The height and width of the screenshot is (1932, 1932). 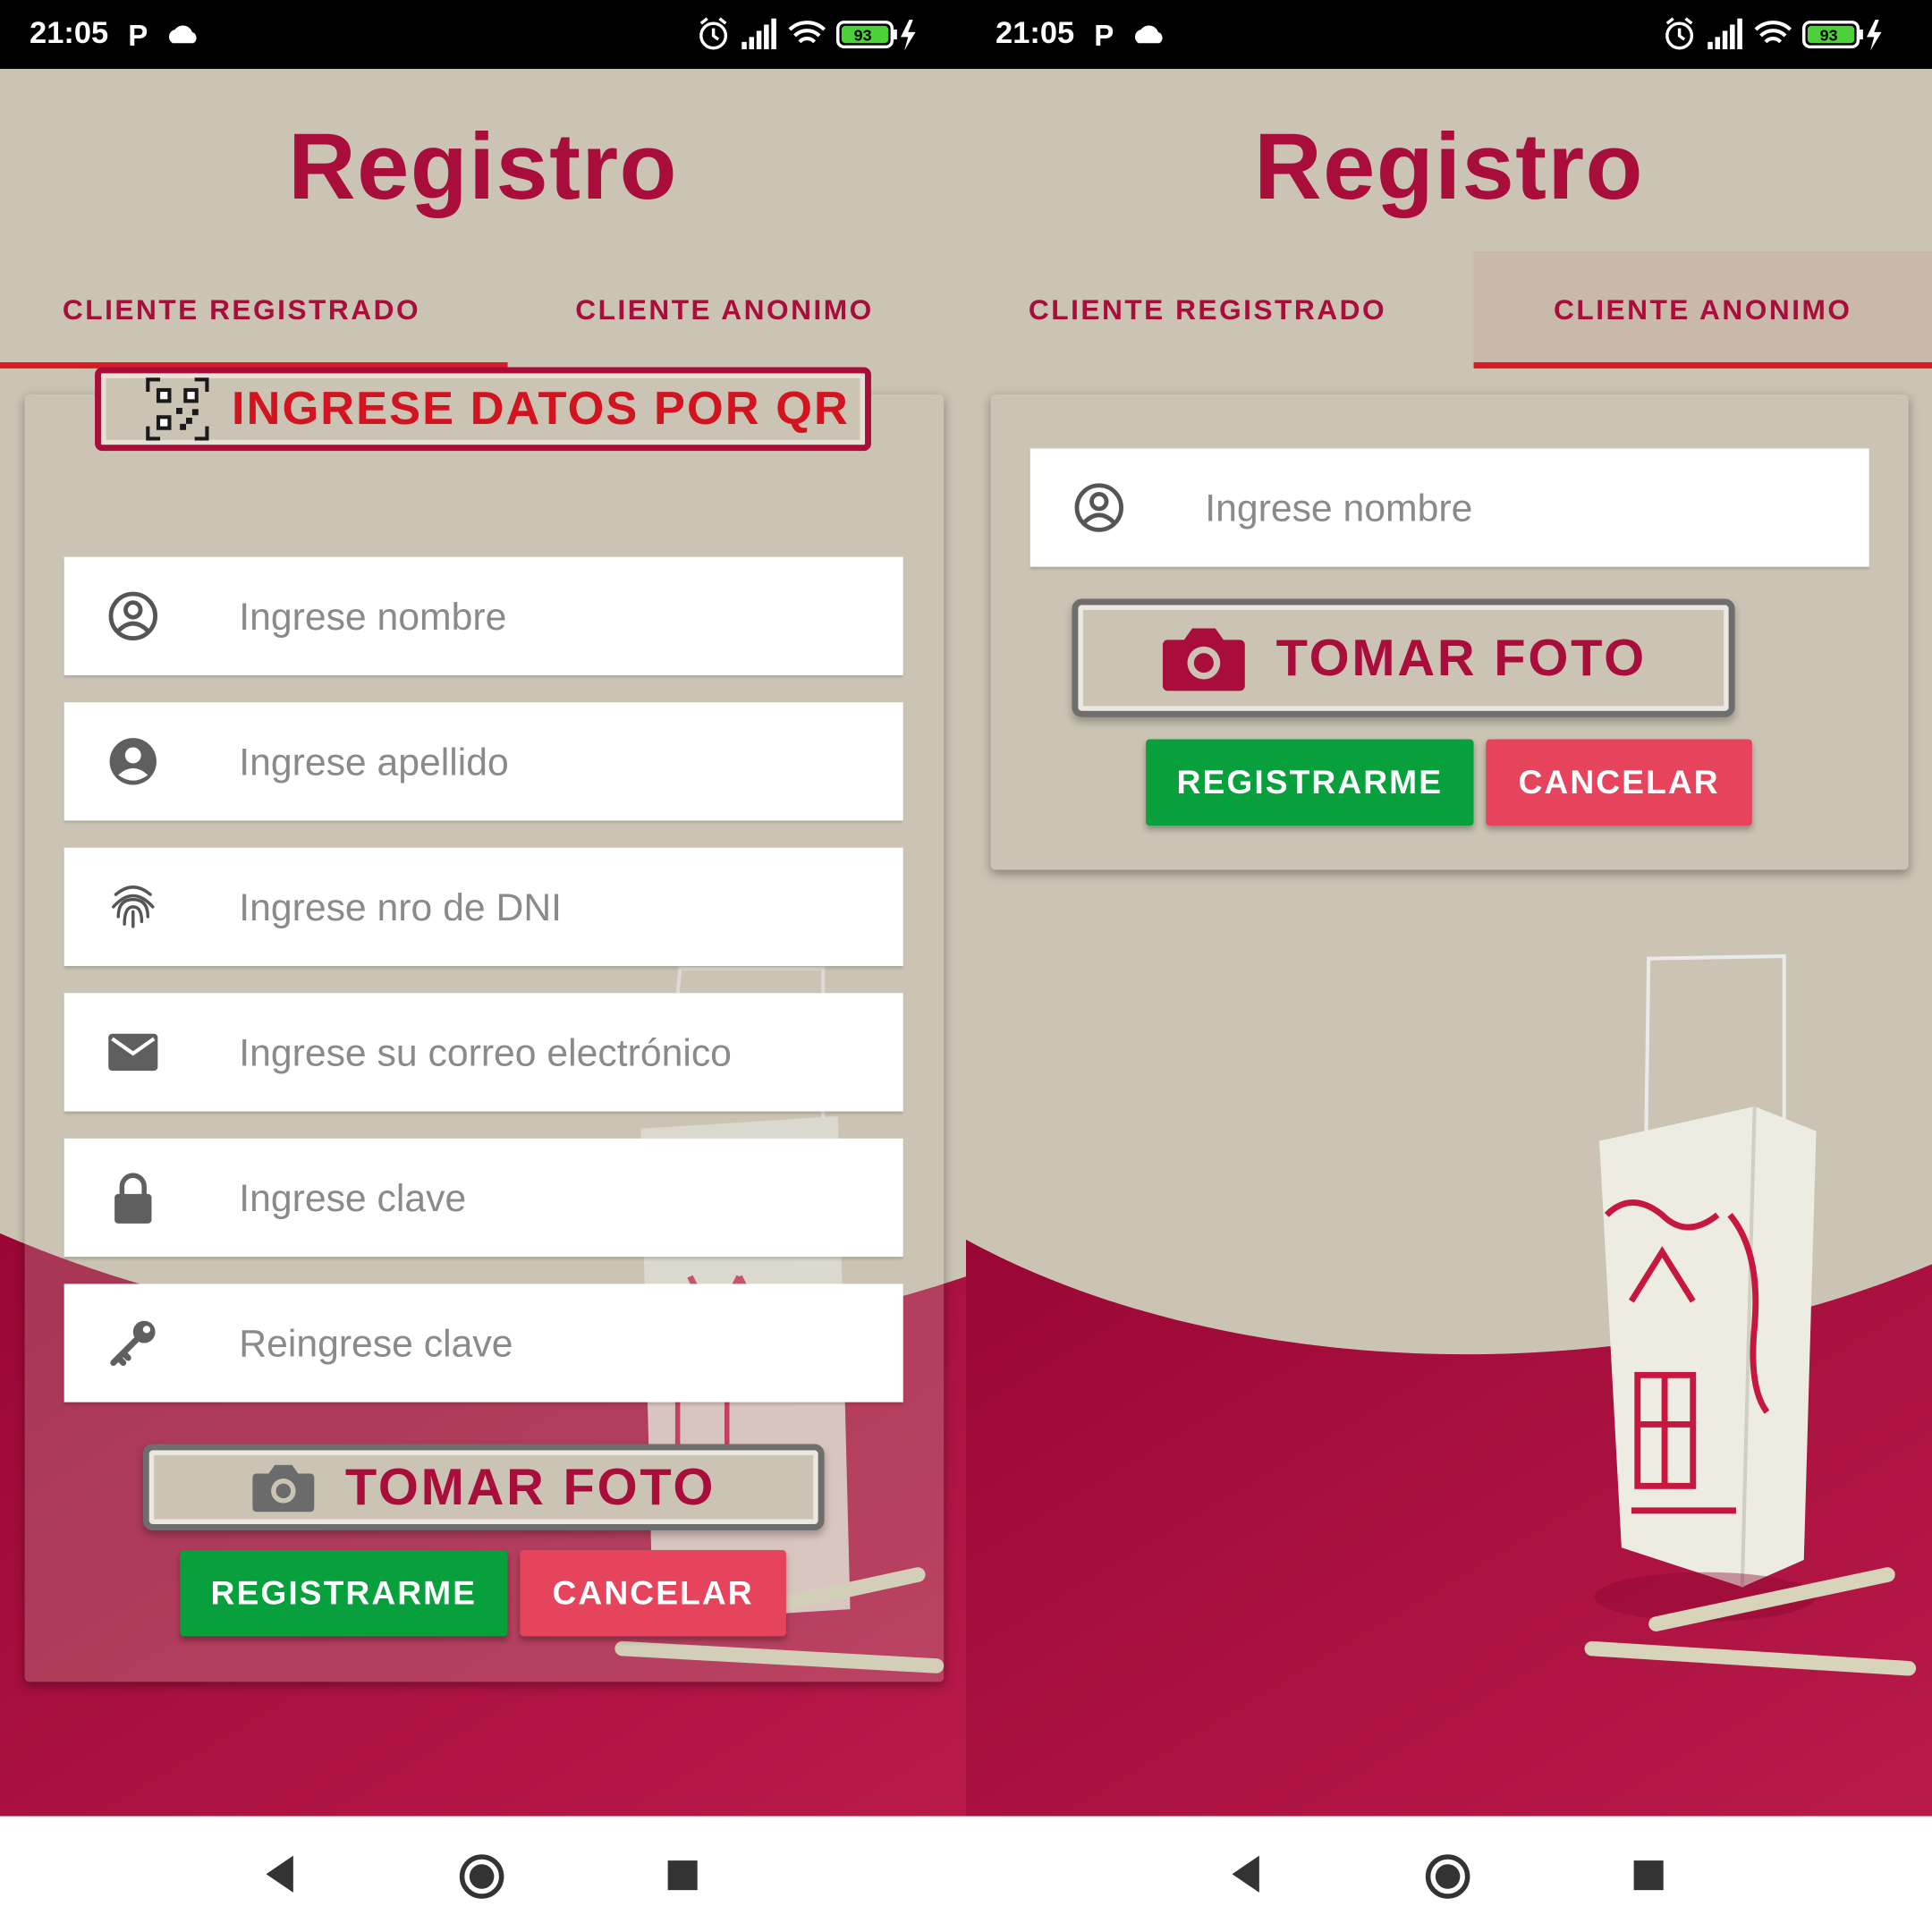 I want to click on dni-field, so click(x=483, y=908).